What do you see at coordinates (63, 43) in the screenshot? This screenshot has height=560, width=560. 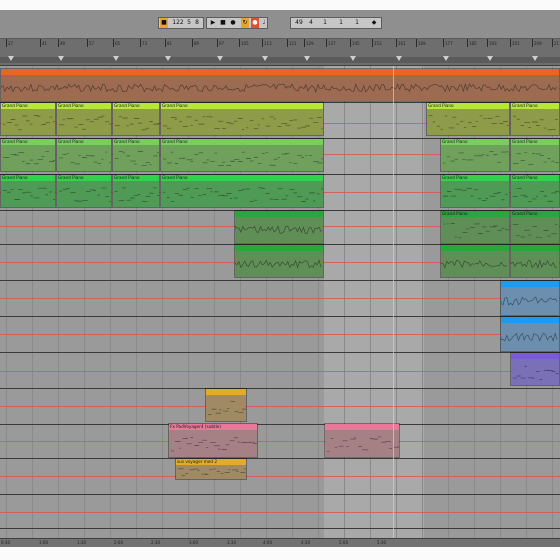 I see `ruler-bar-label: 49` at bounding box center [63, 43].